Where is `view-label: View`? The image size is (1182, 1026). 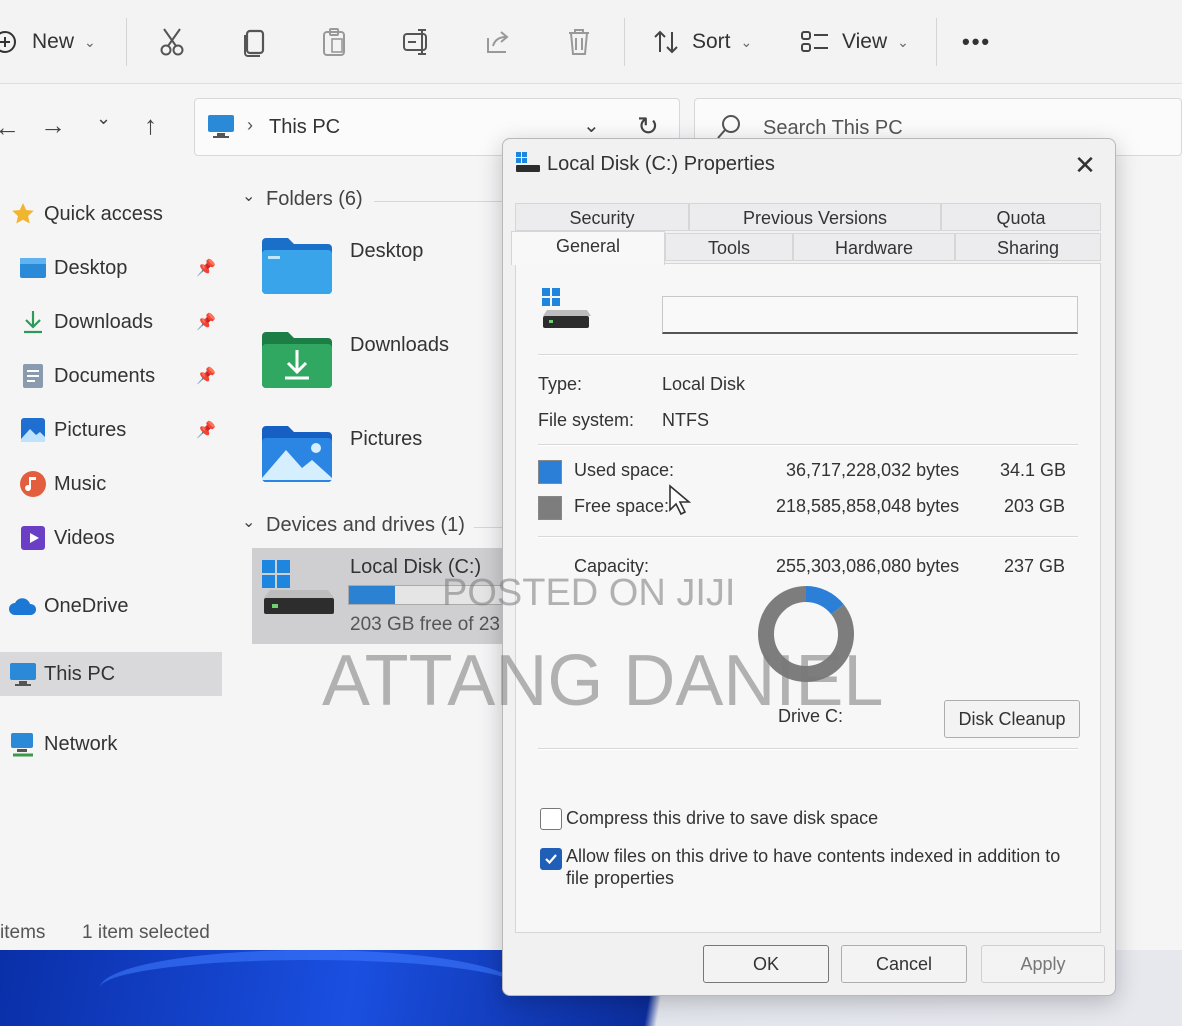 view-label: View is located at coordinates (865, 41).